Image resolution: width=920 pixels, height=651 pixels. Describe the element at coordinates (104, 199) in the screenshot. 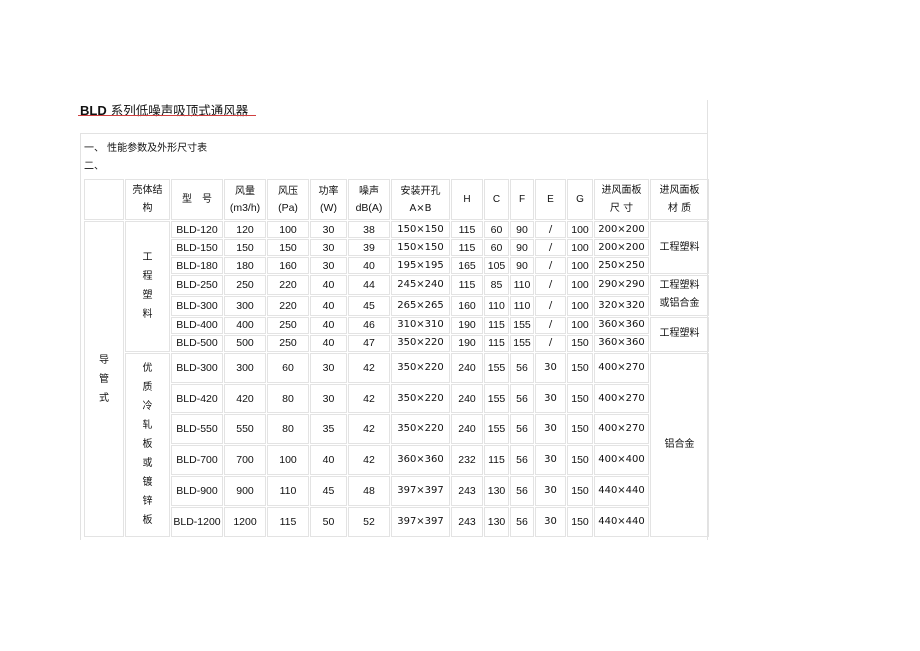

I see `header-blank-cell` at that location.